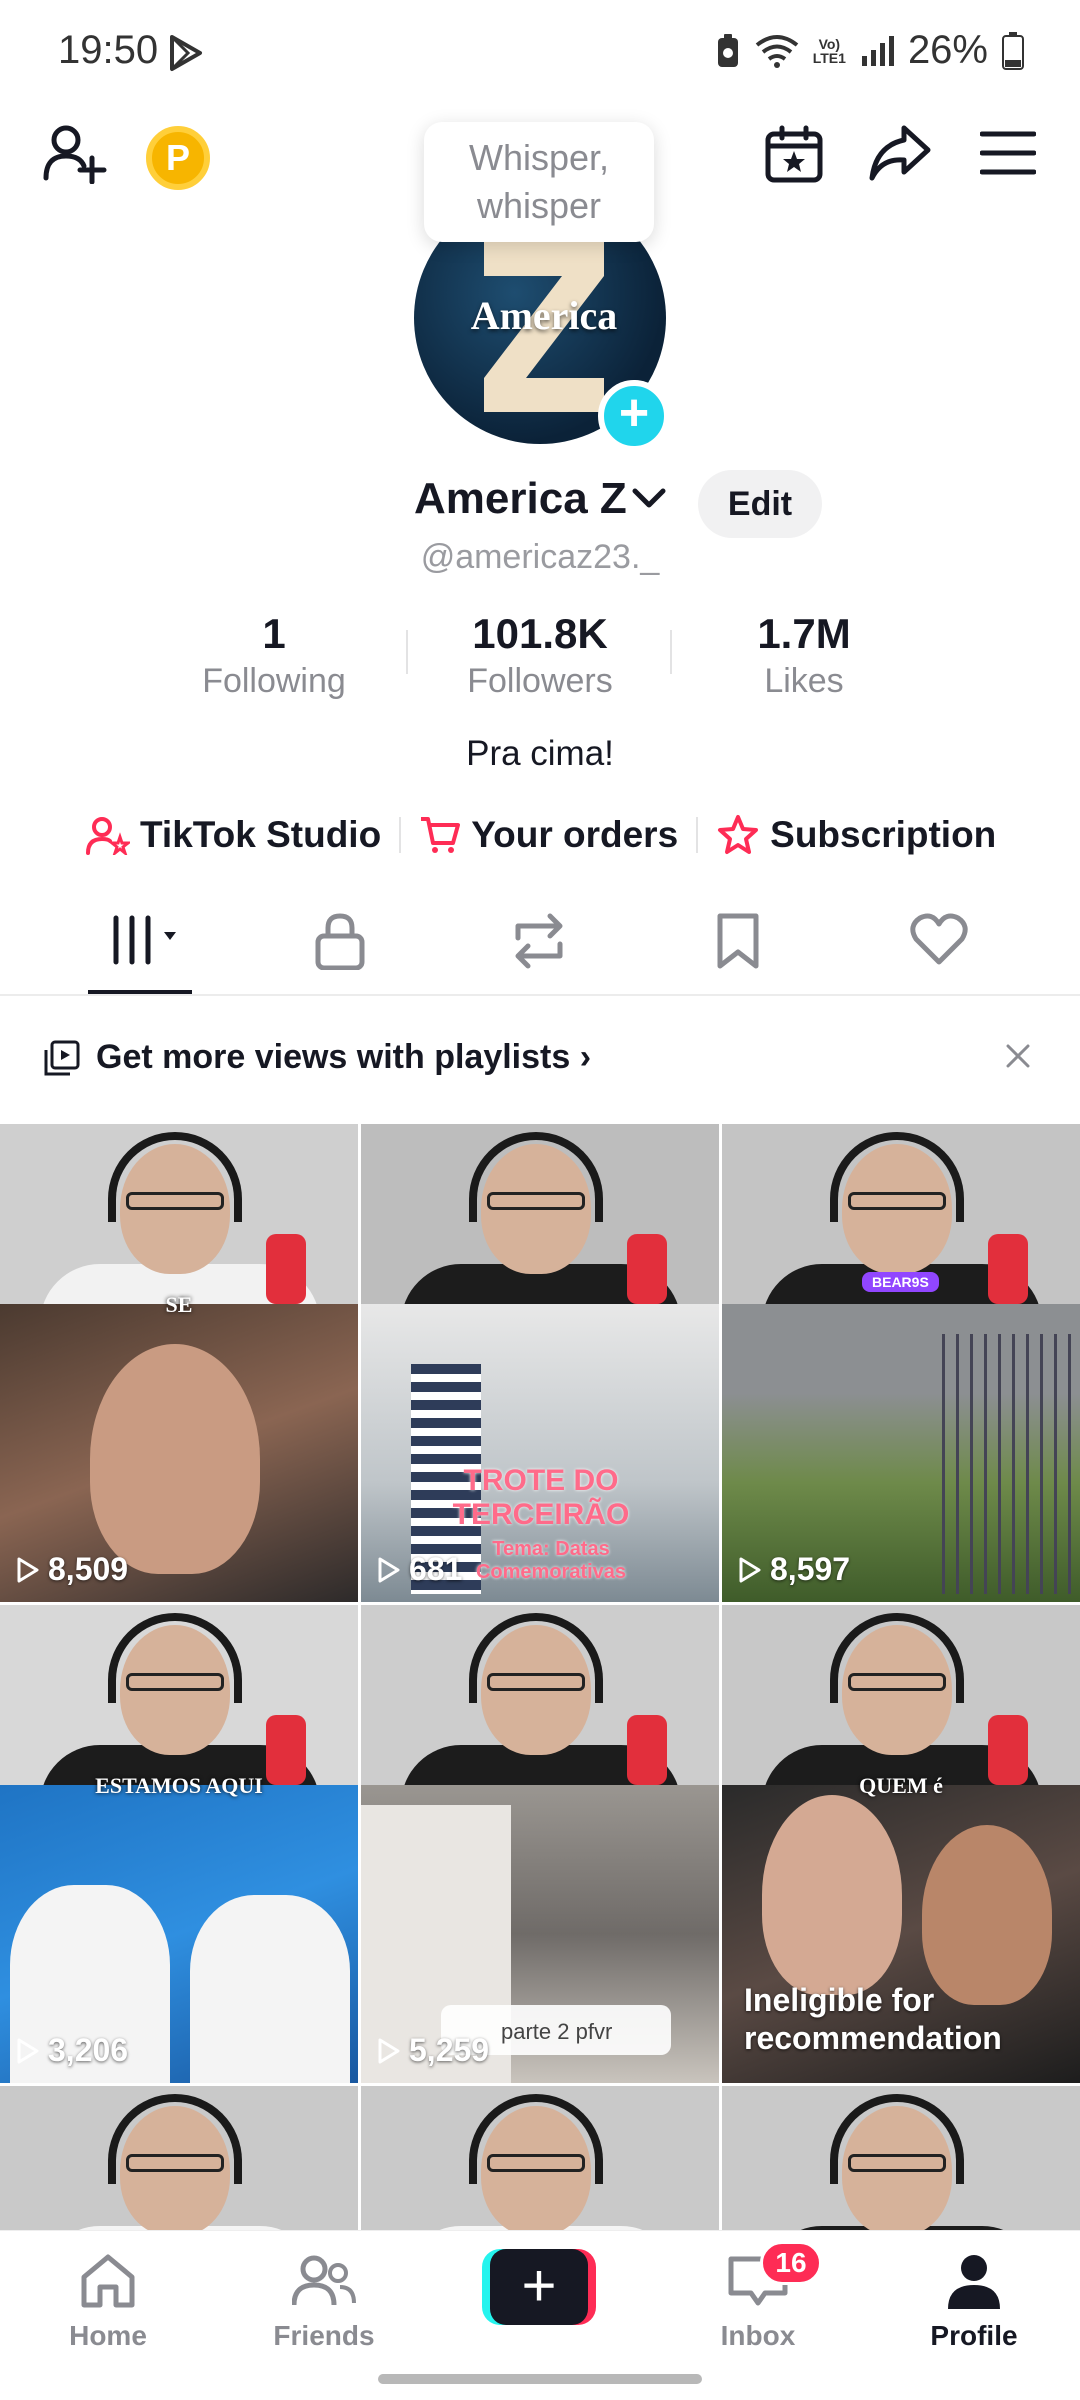  What do you see at coordinates (436, 1569) in the screenshot?
I see `view-count-value: 681` at bounding box center [436, 1569].